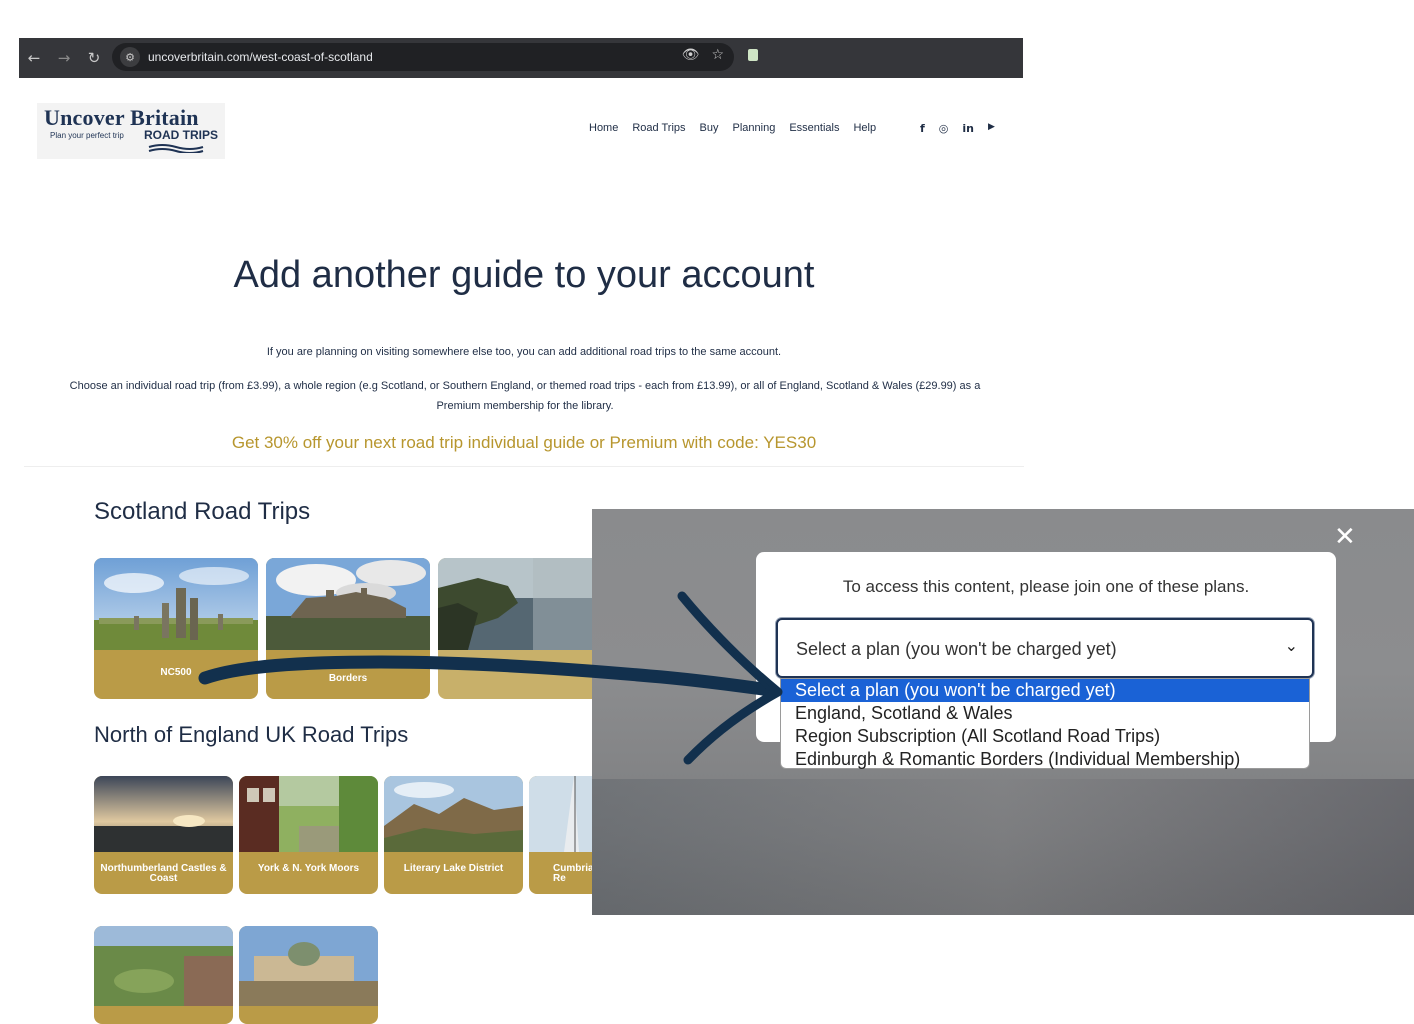 The image size is (1414, 1024). What do you see at coordinates (176, 672) in the screenshot?
I see `card-label: NC500` at bounding box center [176, 672].